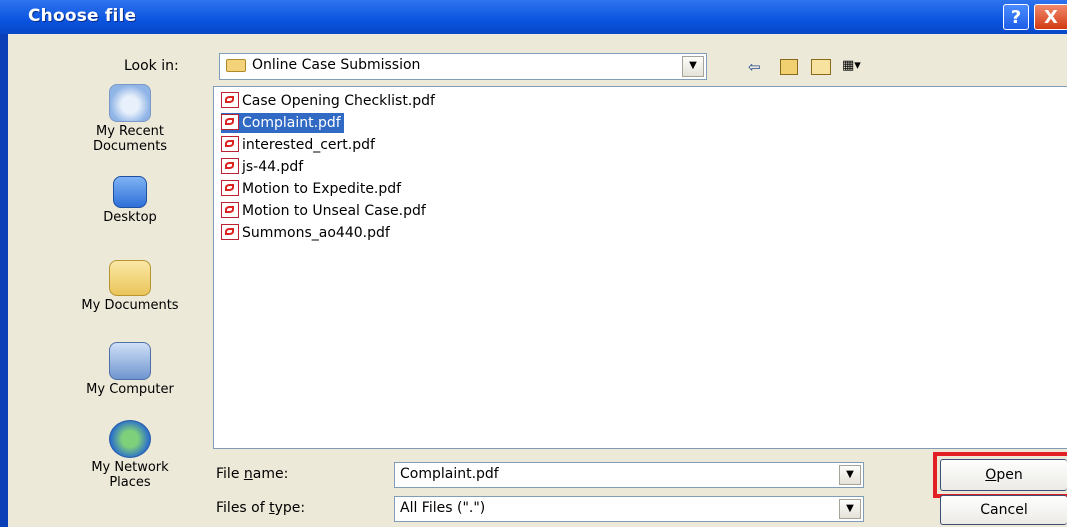  I want to click on file-item: interested_cert.pdf, so click(299, 145).